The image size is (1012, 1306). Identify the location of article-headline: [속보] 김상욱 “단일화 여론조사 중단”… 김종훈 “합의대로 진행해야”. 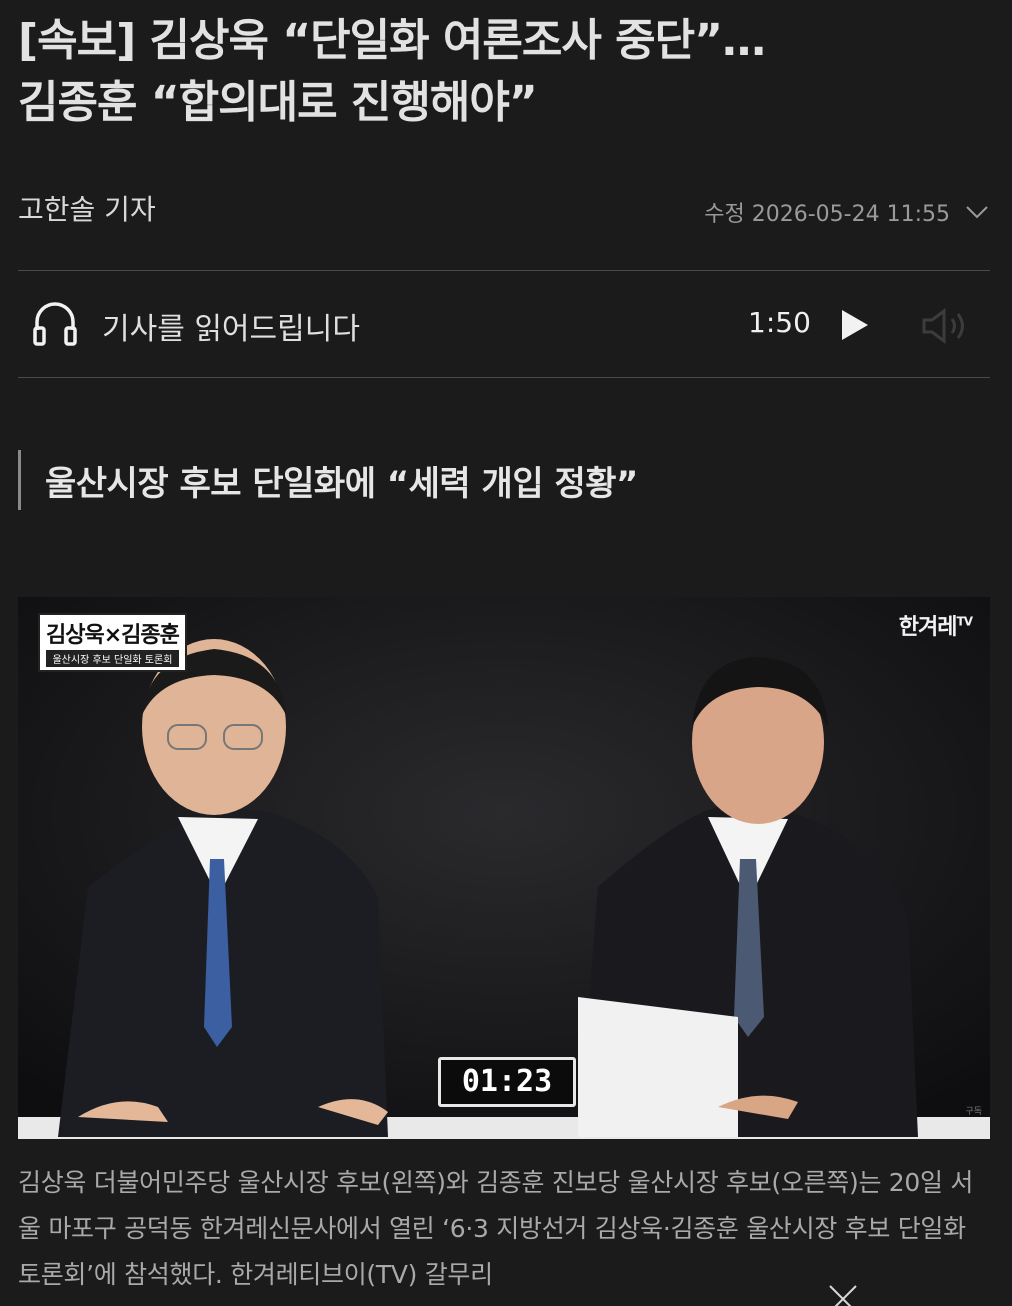
(498, 72).